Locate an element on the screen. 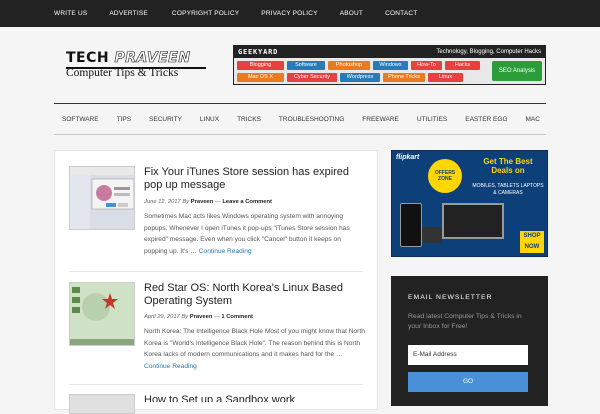 The image size is (600, 414). banner-tag: Linux is located at coordinates (445, 77).